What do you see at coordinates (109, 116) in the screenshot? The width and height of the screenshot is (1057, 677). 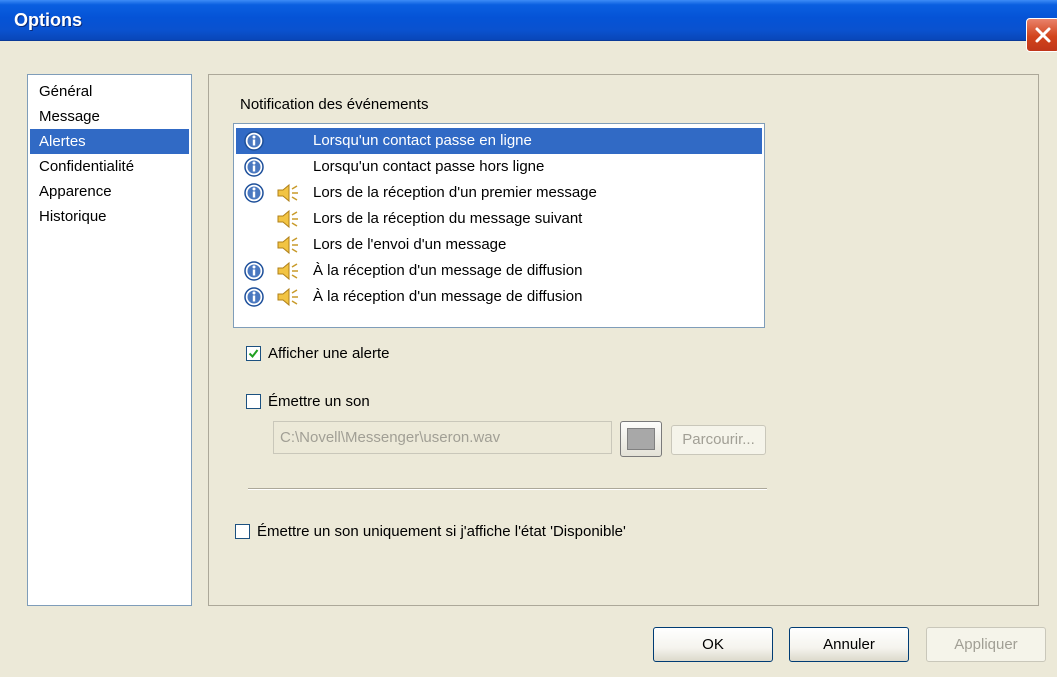 I see `nav-item-message: Message` at bounding box center [109, 116].